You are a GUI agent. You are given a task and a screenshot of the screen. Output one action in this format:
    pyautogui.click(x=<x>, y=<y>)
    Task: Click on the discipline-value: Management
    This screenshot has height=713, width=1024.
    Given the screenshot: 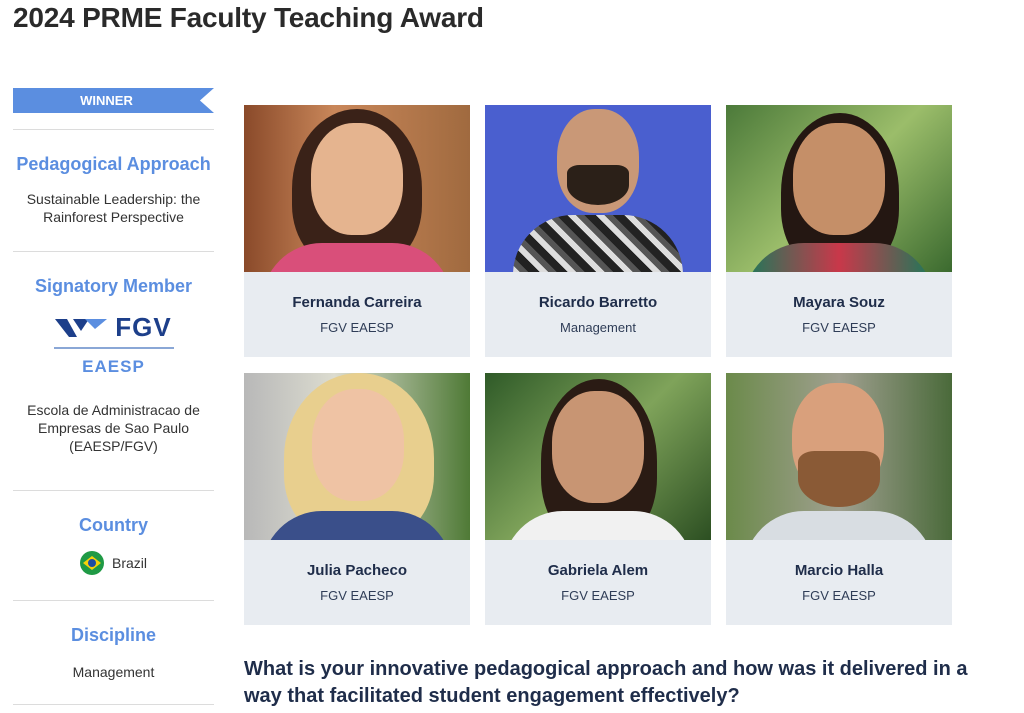 What is the action you would take?
    pyautogui.click(x=113, y=672)
    